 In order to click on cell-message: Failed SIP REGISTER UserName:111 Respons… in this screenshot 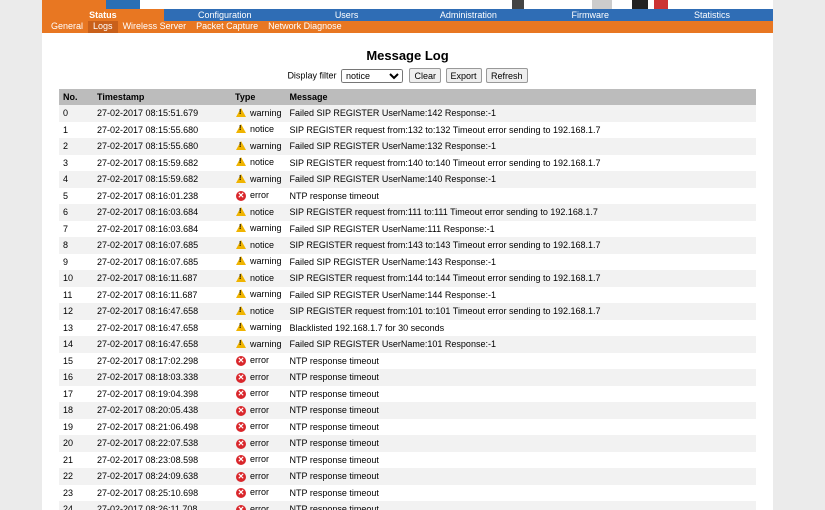, I will do `click(520, 228)`.